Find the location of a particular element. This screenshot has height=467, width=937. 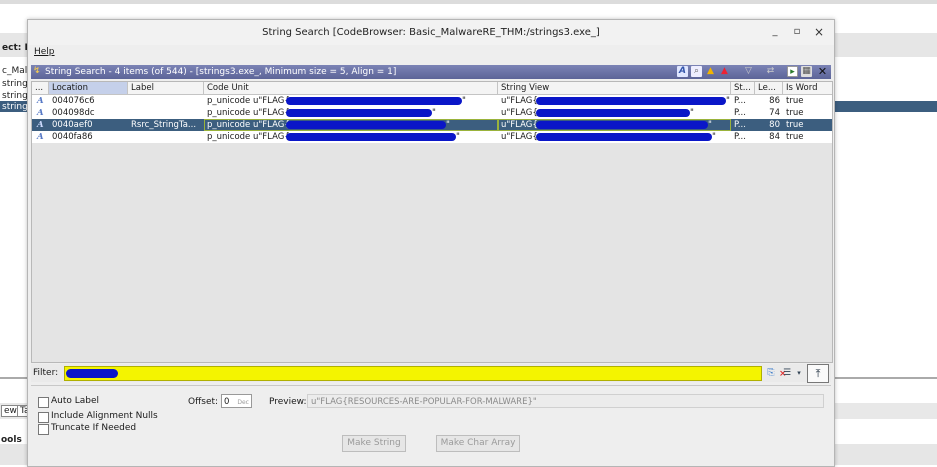

offset-field: 0 Dec is located at coordinates (236, 401).